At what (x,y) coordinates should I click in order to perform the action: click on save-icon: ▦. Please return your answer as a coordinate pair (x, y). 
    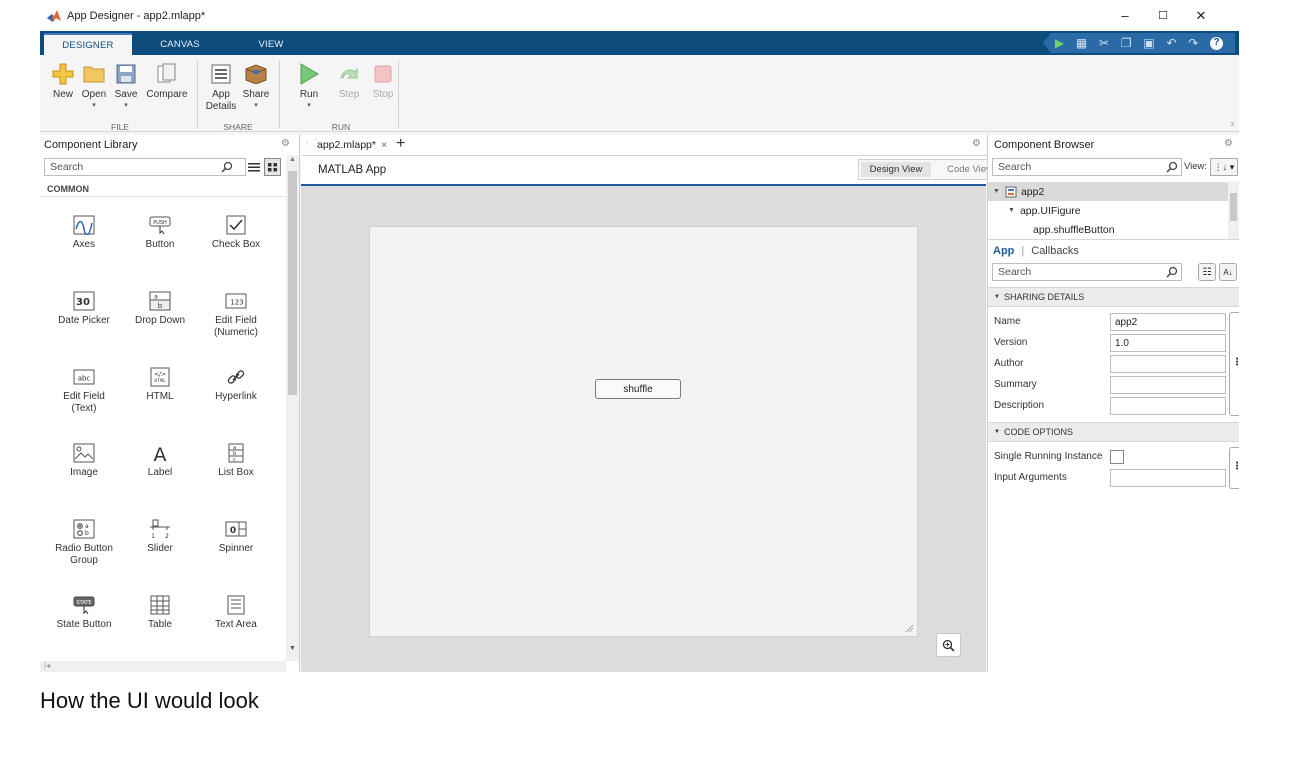
    Looking at the image, I should click on (1081, 43).